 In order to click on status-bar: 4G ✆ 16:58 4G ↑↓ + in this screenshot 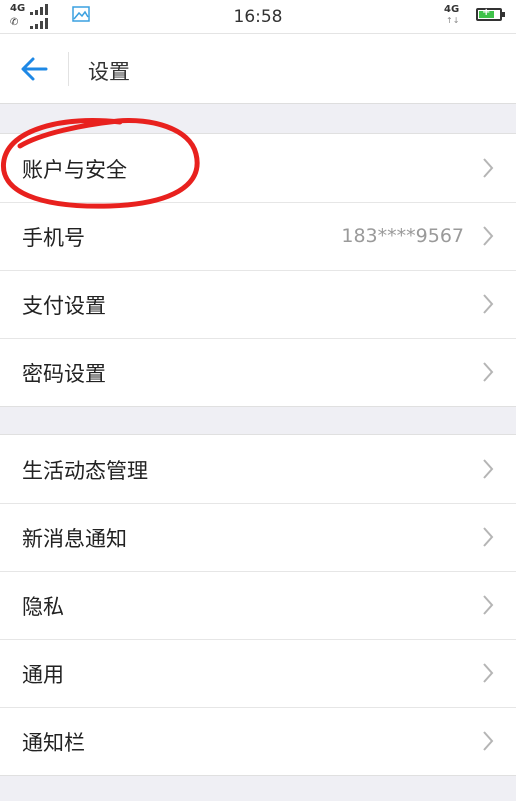, I will do `click(258, 17)`.